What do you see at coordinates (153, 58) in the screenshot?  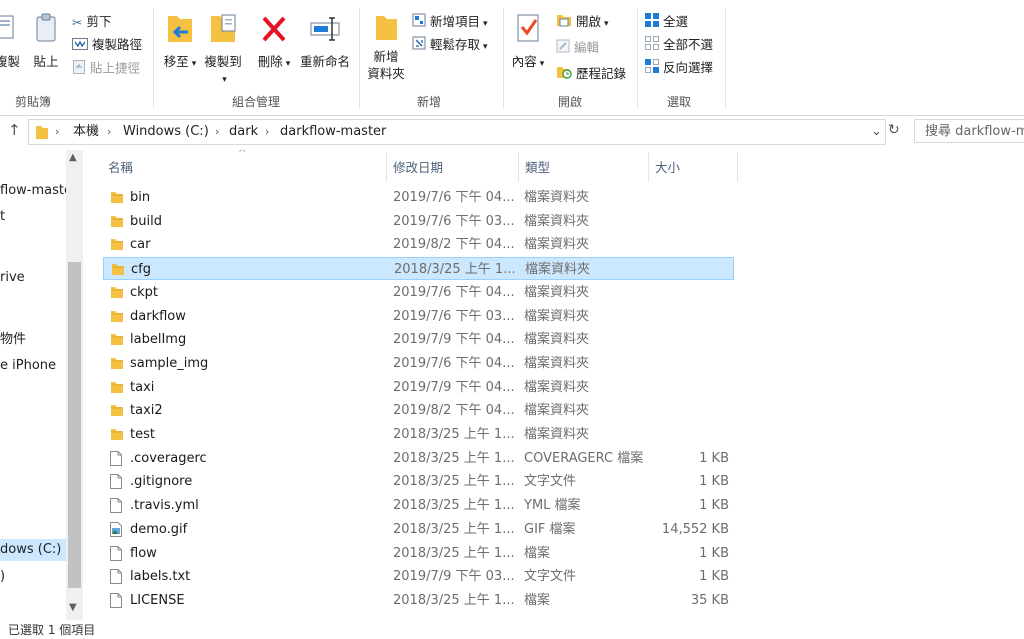 I see `group-divider` at bounding box center [153, 58].